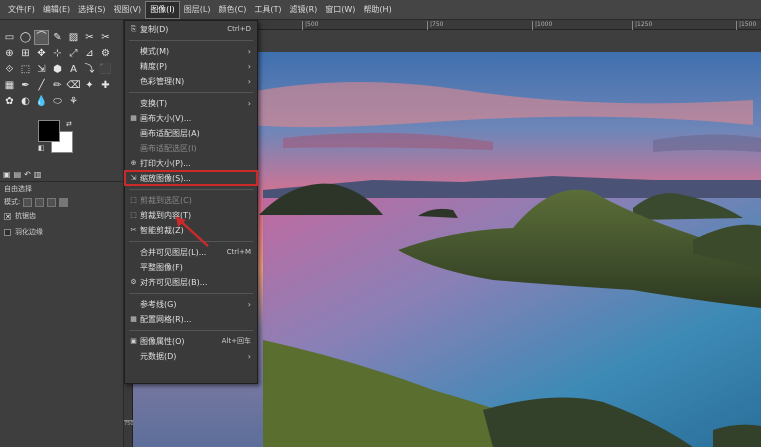 This screenshot has height=447, width=761. I want to click on antialias-checkbox: ✕, so click(7, 216).